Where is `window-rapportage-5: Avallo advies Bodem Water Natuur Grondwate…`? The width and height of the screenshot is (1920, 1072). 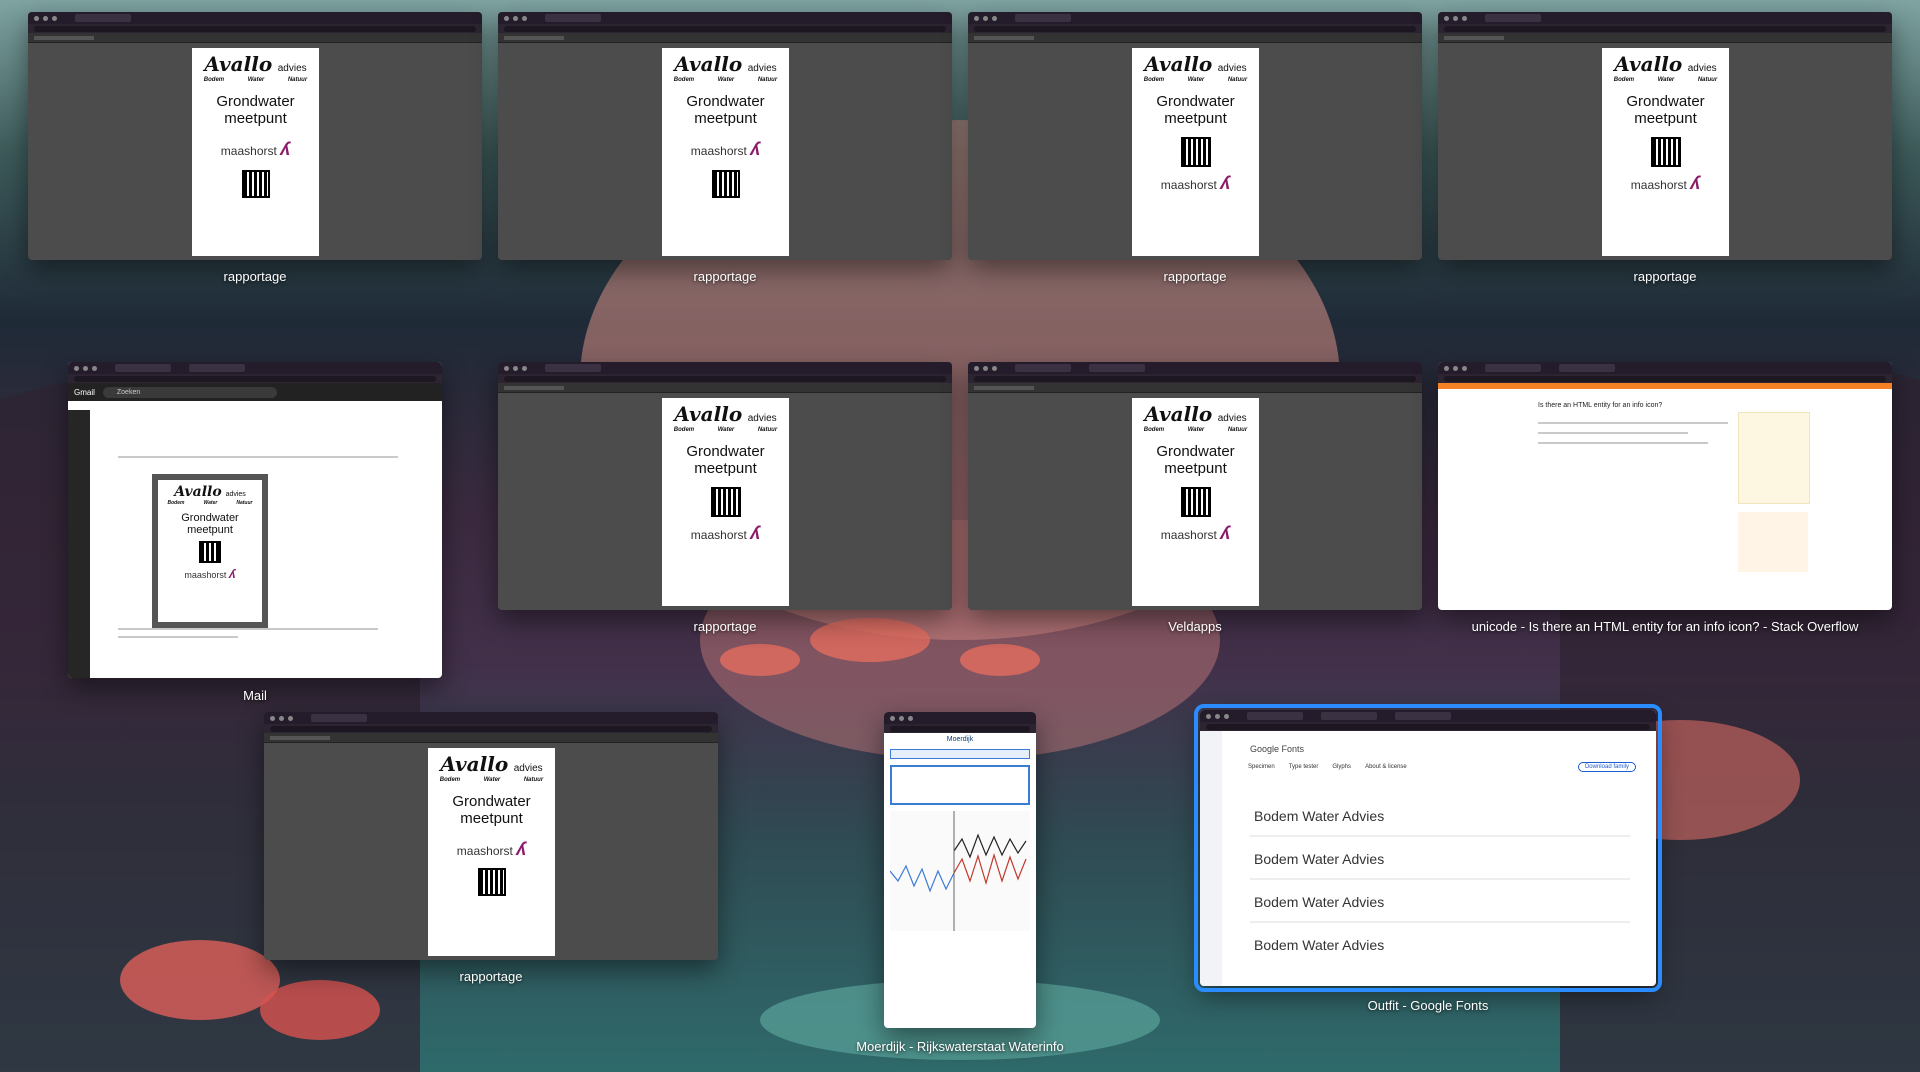 window-rapportage-5: Avallo advies Bodem Water Natuur Grondwate… is located at coordinates (725, 486).